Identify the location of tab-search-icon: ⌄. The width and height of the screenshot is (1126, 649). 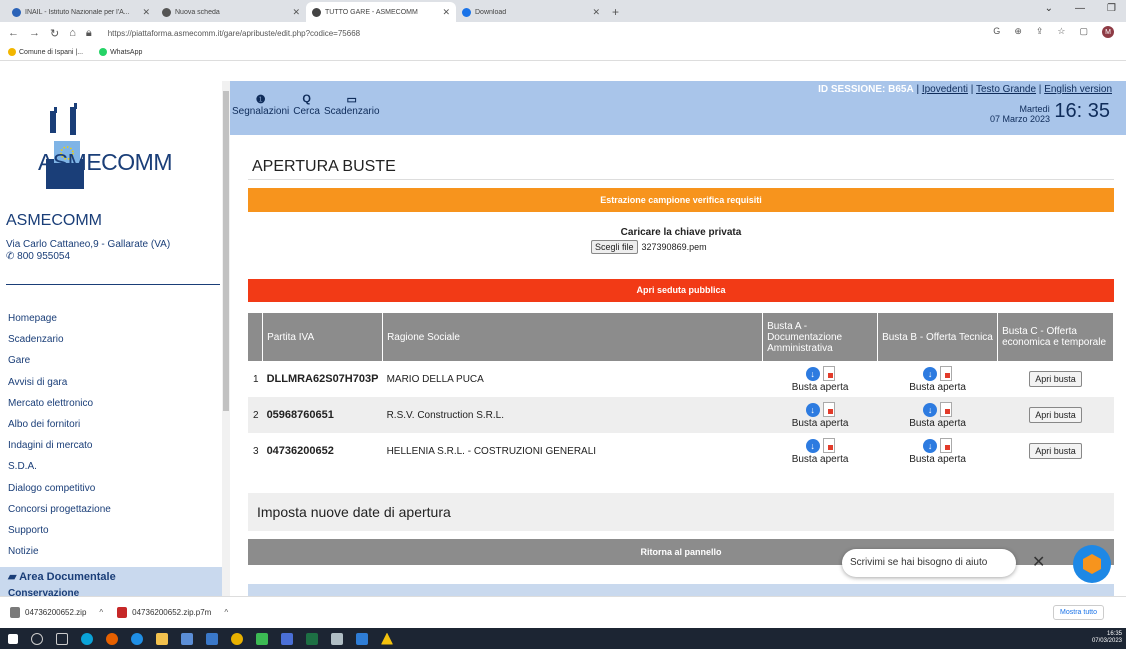
(1049, 8).